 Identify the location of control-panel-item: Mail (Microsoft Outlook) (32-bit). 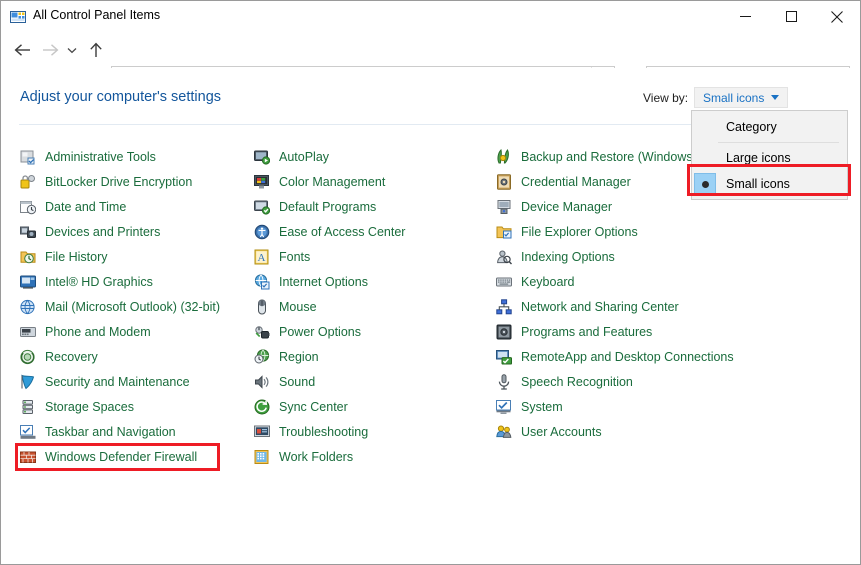
(132, 306).